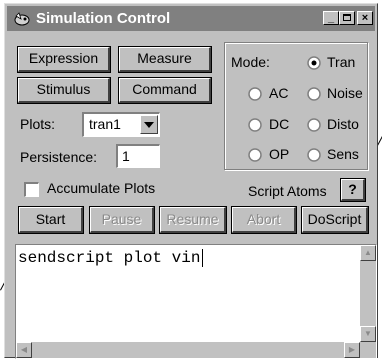  What do you see at coordinates (314, 63) in the screenshot?
I see `radio-tran` at bounding box center [314, 63].